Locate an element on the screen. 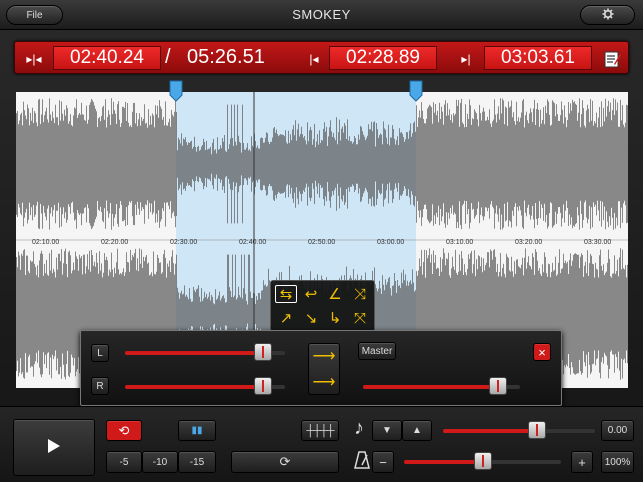 Image resolution: width=643 pixels, height=482 pixels. route-right-arrow-icon: ⟶ is located at coordinates (324, 382).